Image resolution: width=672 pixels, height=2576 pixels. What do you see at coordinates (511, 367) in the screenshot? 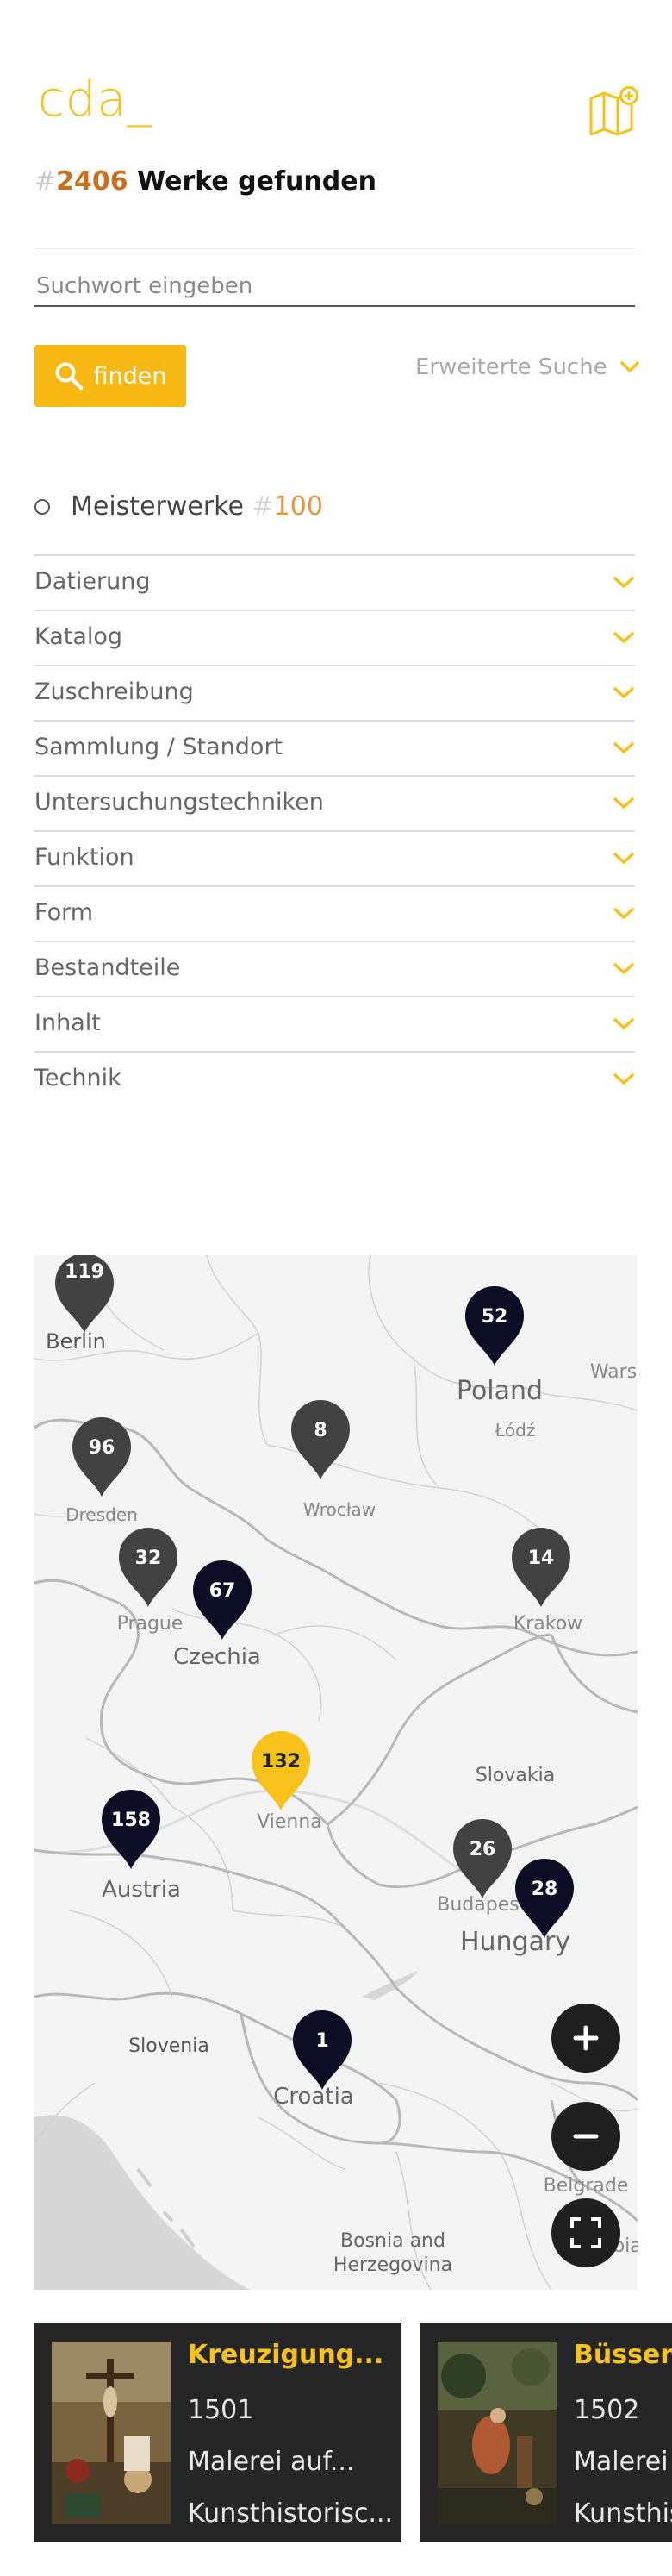
I see `advanced-search-label: Erweiterte Suche` at bounding box center [511, 367].